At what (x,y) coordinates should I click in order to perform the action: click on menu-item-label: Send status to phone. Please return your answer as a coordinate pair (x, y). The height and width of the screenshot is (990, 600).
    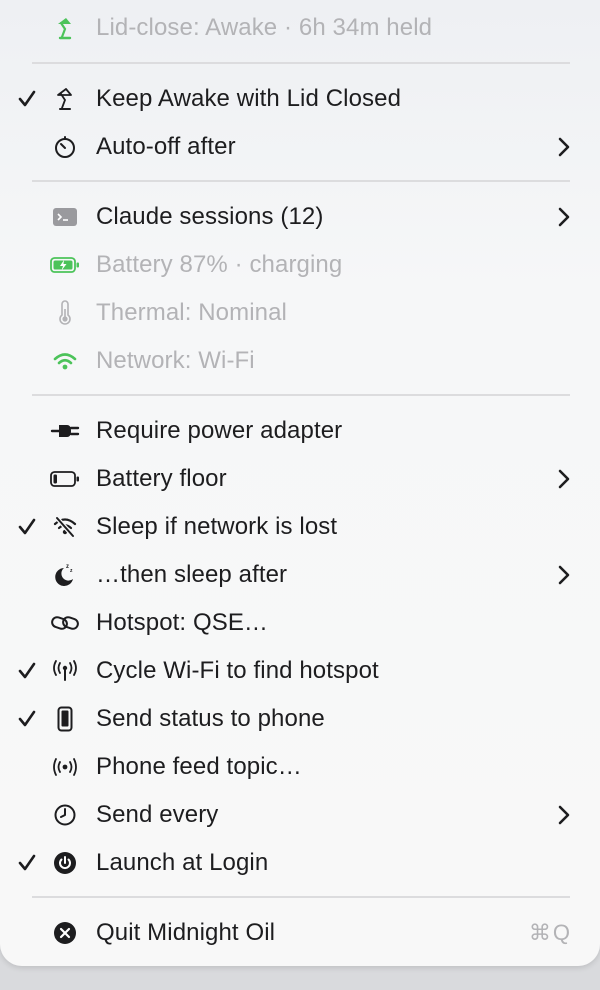
    Looking at the image, I should click on (210, 718).